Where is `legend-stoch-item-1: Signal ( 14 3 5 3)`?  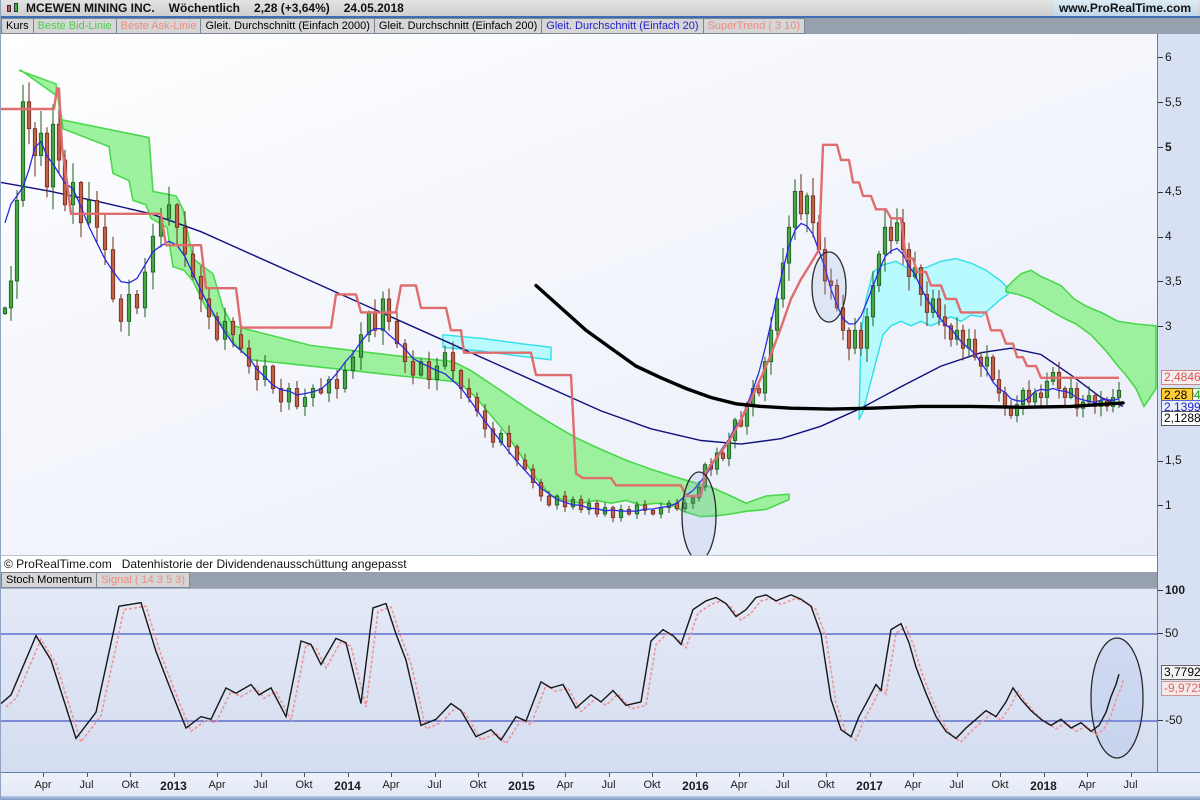 legend-stoch-item-1: Signal ( 14 3 5 3) is located at coordinates (143, 580).